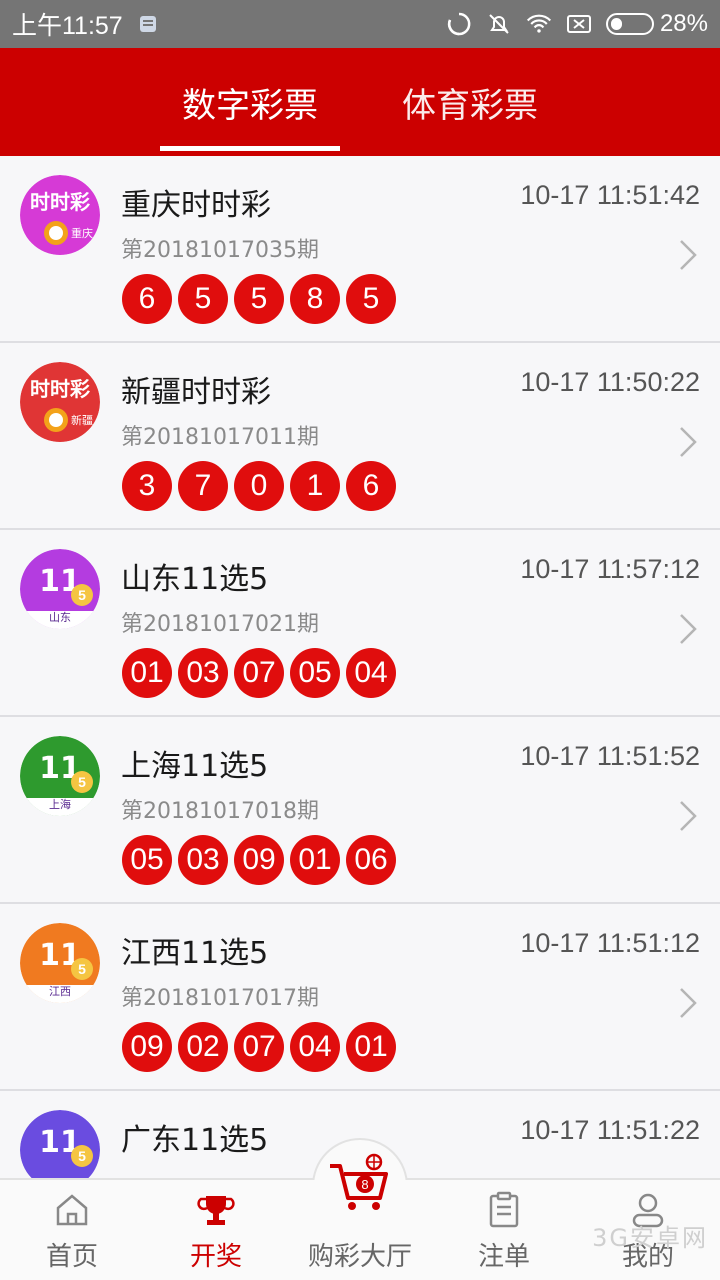  I want to click on nav-home-label: 首页, so click(71, 1257).